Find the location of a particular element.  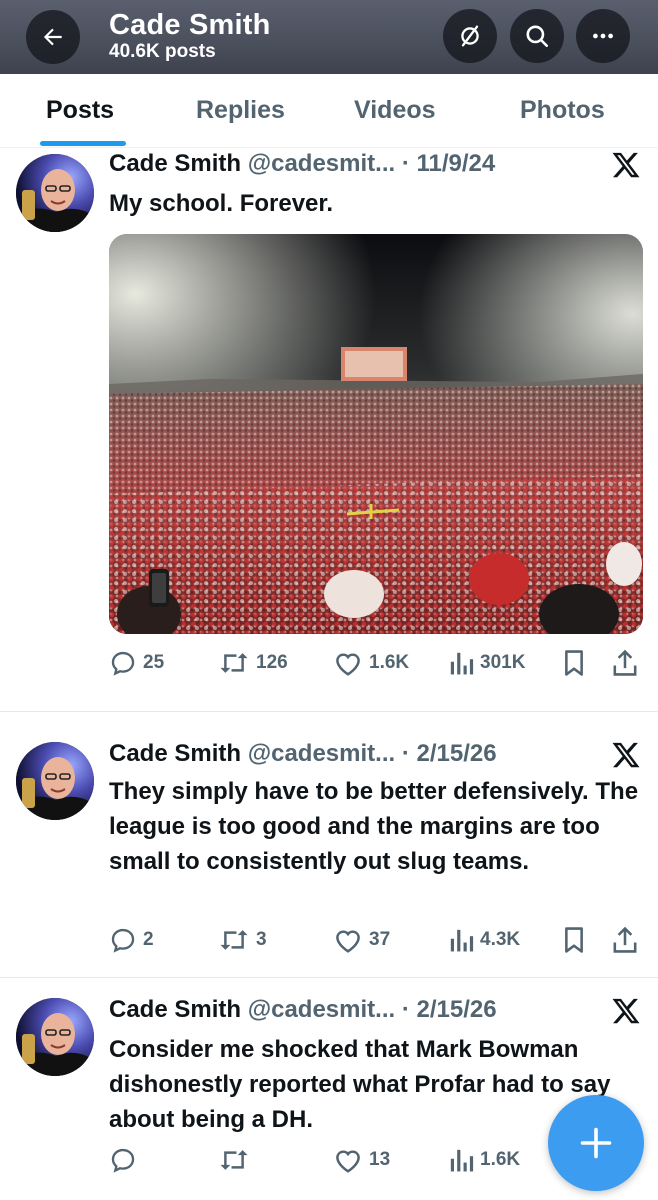

like-button: 1.6K is located at coordinates (371, 663).